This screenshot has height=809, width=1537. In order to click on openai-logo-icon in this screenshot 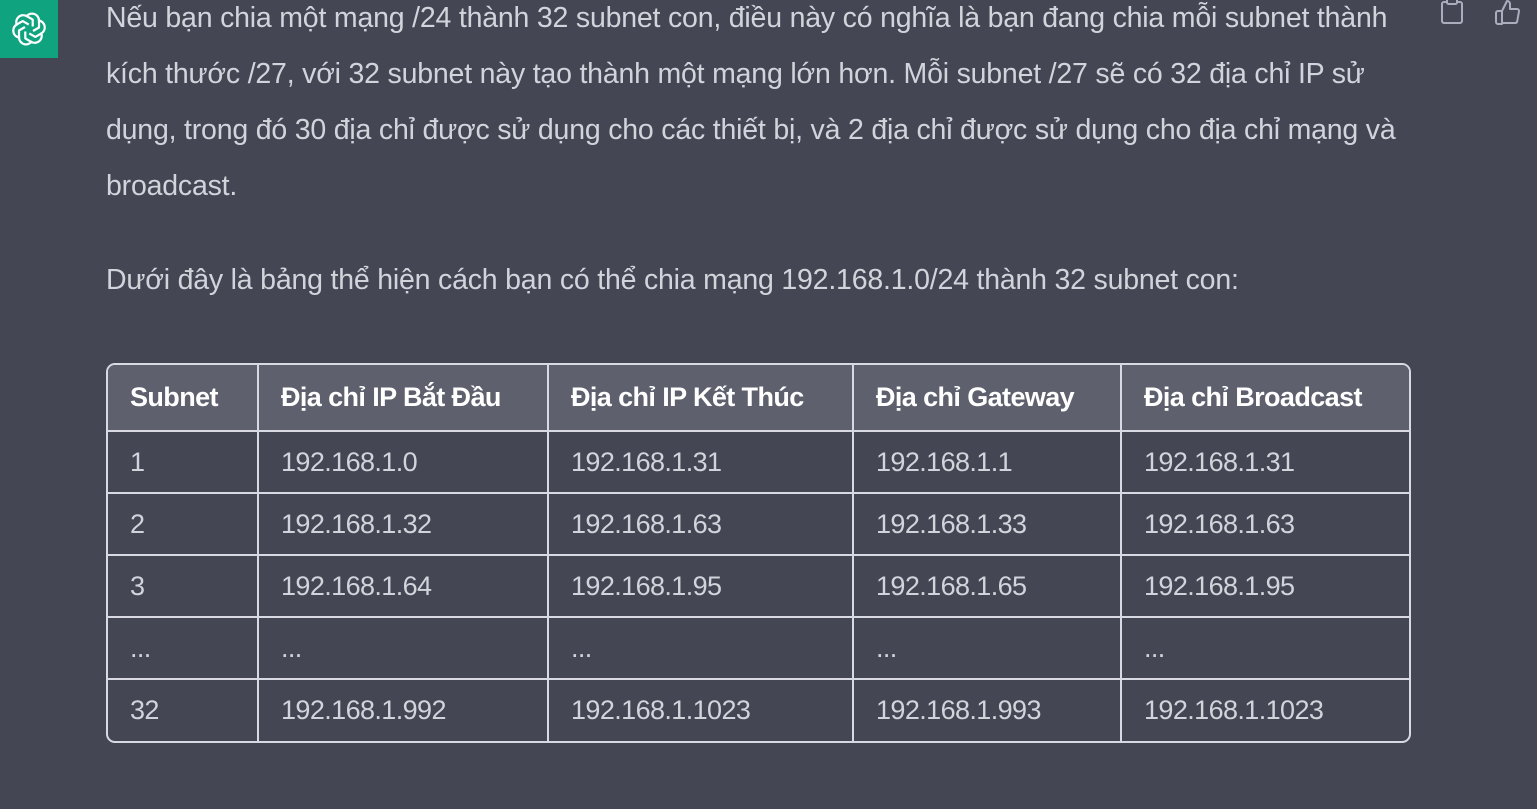, I will do `click(29, 29)`.